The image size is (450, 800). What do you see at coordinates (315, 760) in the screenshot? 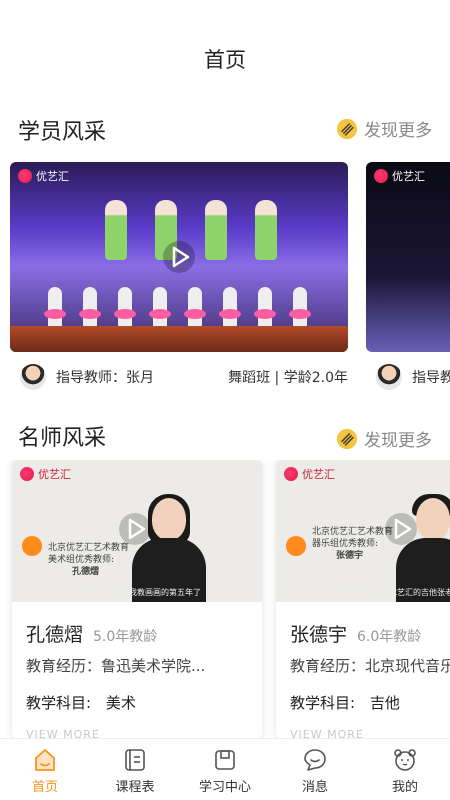
I see `message-icon` at bounding box center [315, 760].